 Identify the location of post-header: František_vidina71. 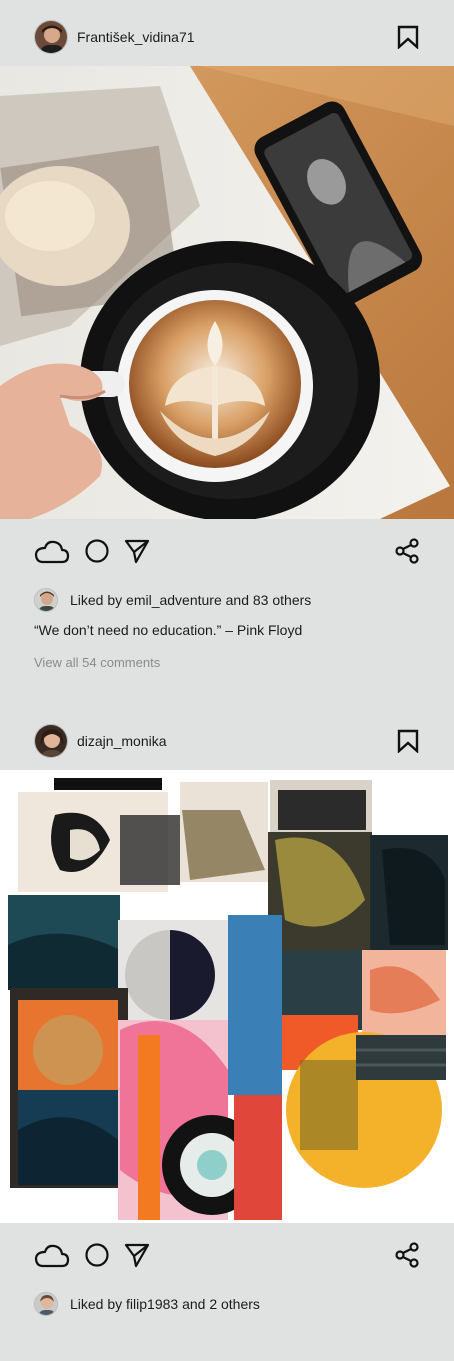
(227, 37).